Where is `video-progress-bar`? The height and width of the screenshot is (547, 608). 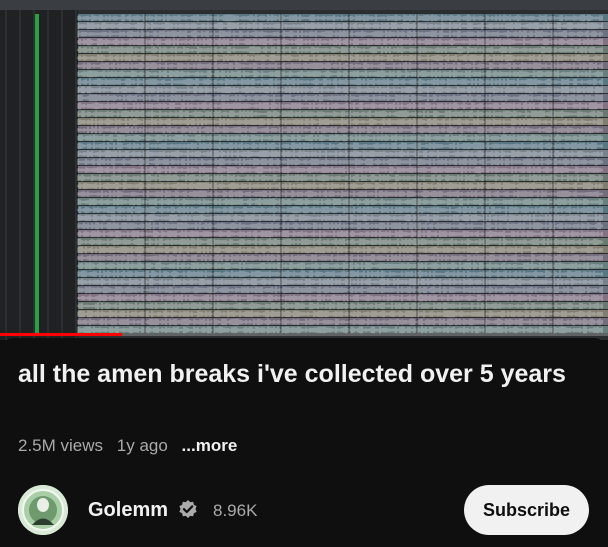 video-progress-bar is located at coordinates (304, 334).